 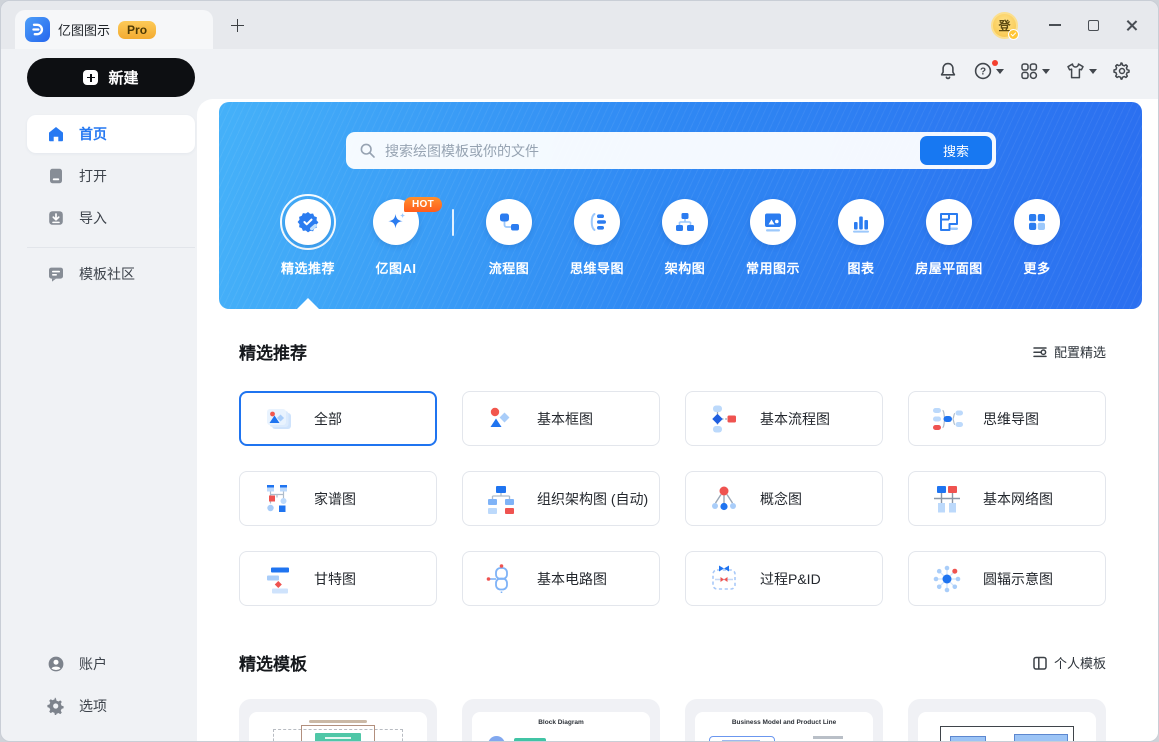 I want to click on configure-icon, so click(x=1040, y=351).